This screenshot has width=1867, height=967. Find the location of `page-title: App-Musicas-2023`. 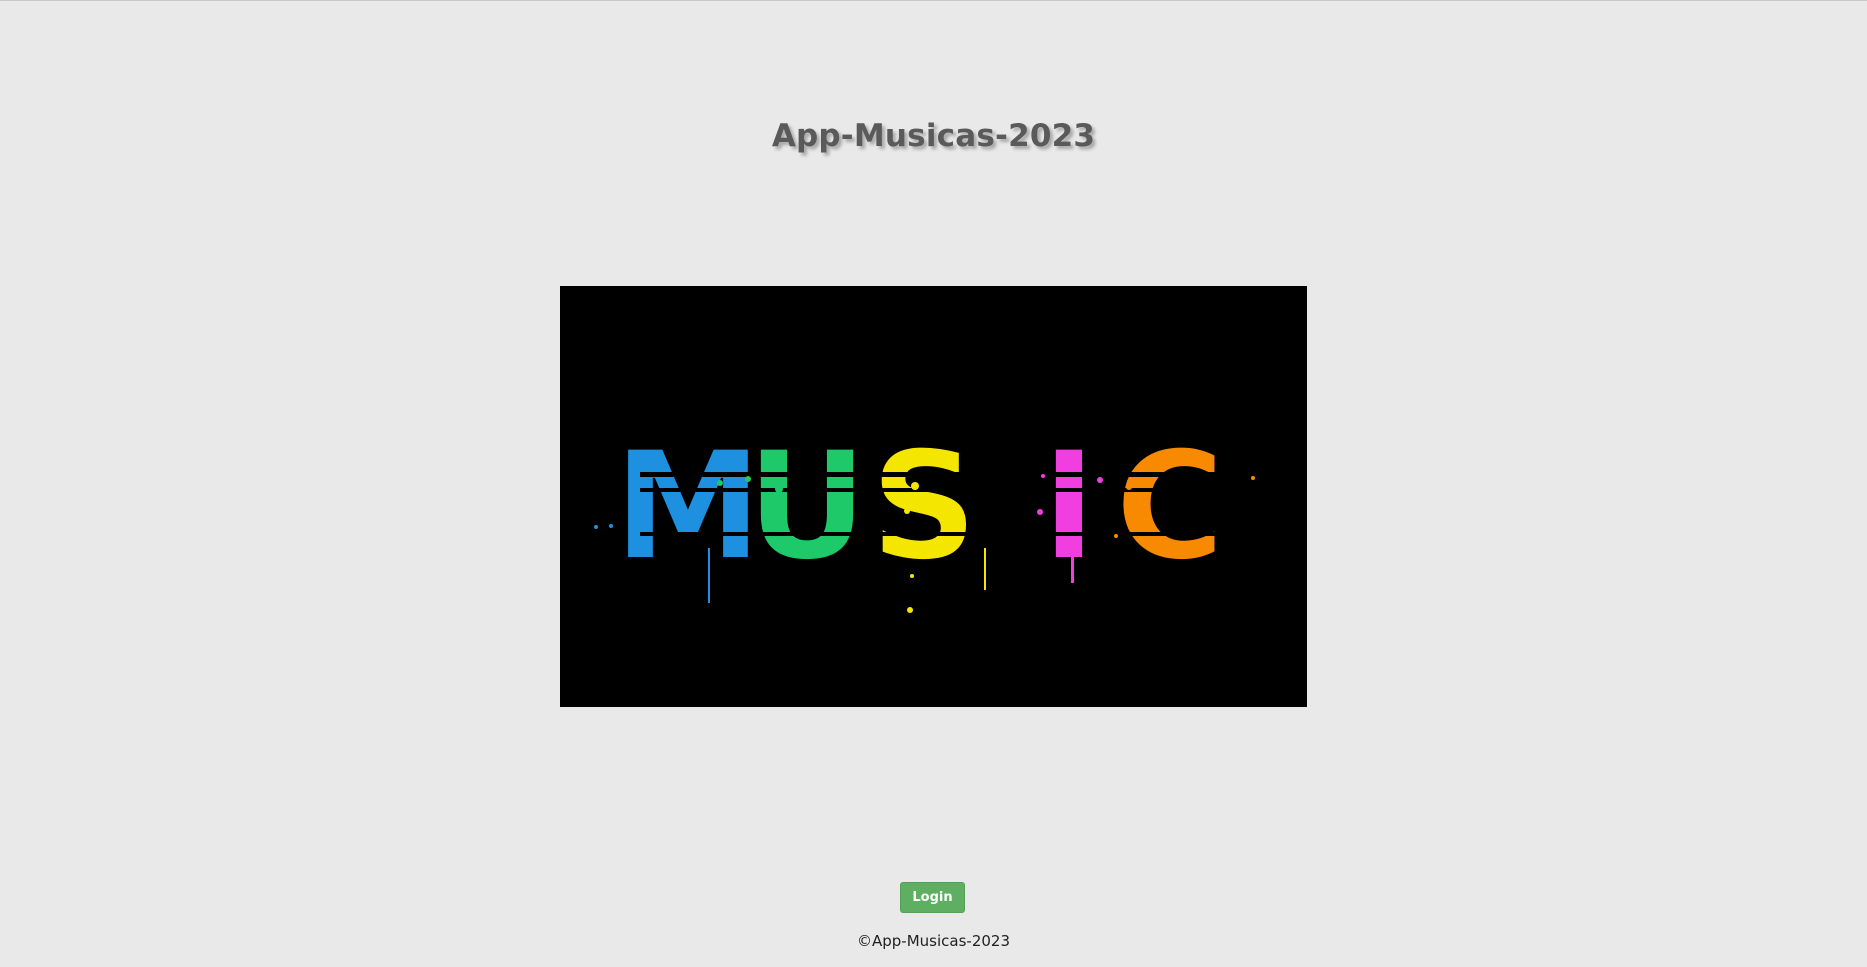

page-title: App-Musicas-2023 is located at coordinates (933, 135).